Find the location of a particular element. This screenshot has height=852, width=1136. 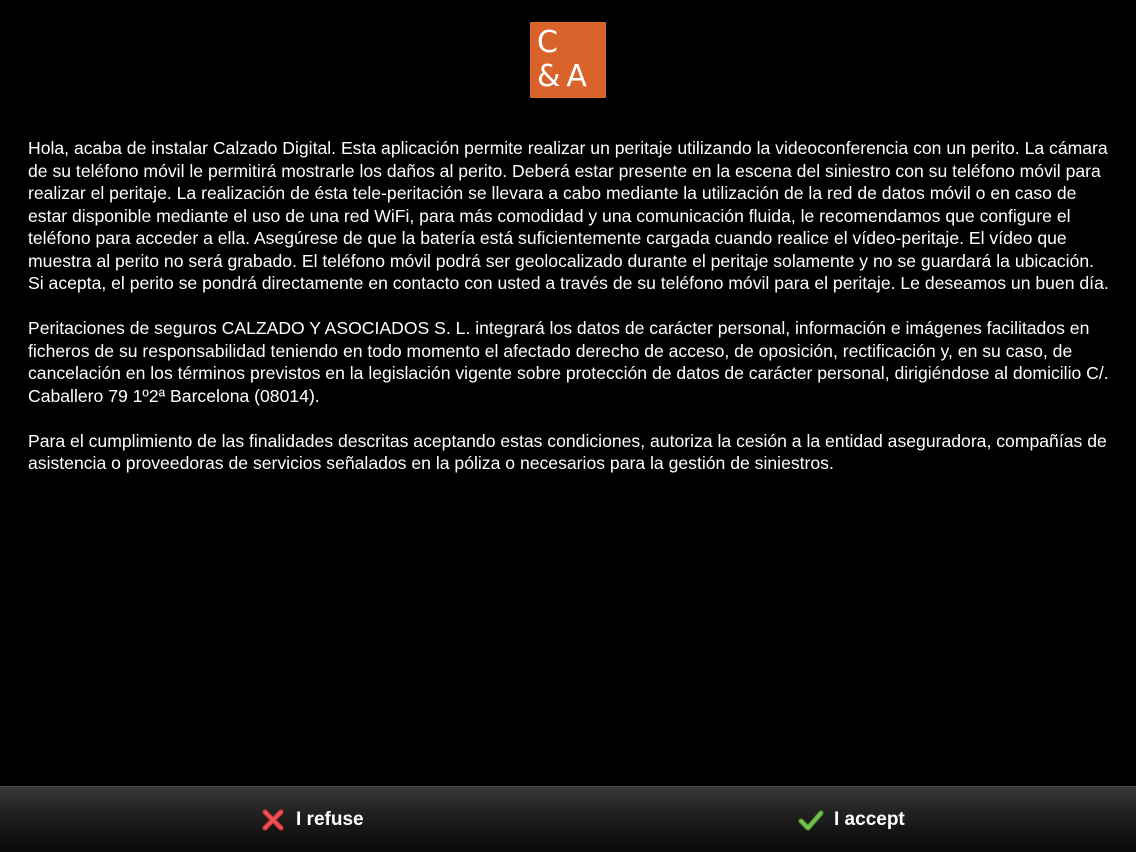

accept-button: I accept is located at coordinates (851, 819).